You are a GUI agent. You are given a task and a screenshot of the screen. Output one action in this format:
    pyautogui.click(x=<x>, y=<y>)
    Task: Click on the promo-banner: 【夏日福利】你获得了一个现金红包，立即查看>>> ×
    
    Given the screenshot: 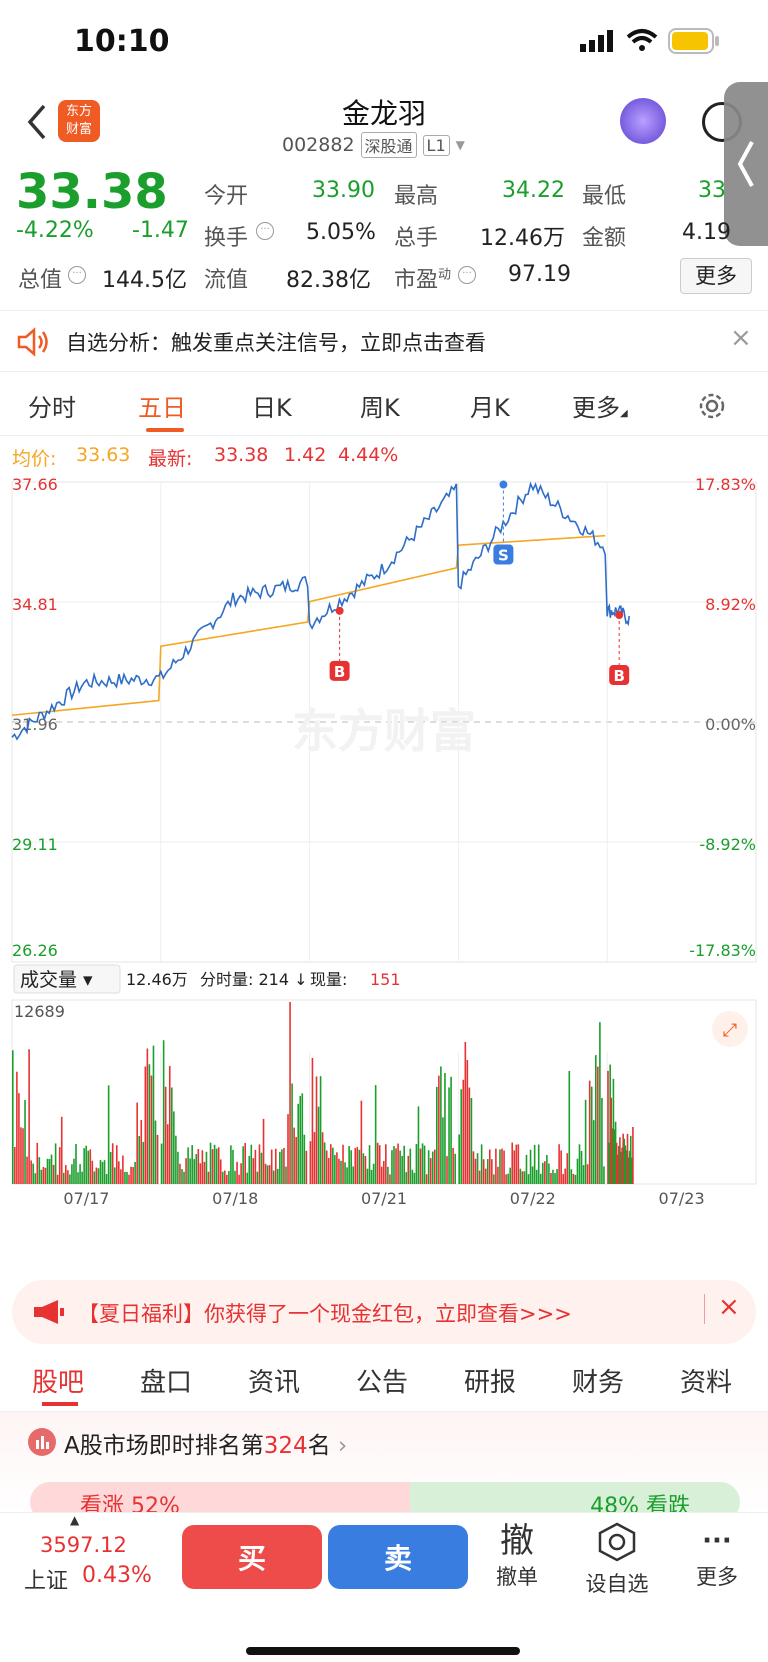 What is the action you would take?
    pyautogui.click(x=384, y=1312)
    